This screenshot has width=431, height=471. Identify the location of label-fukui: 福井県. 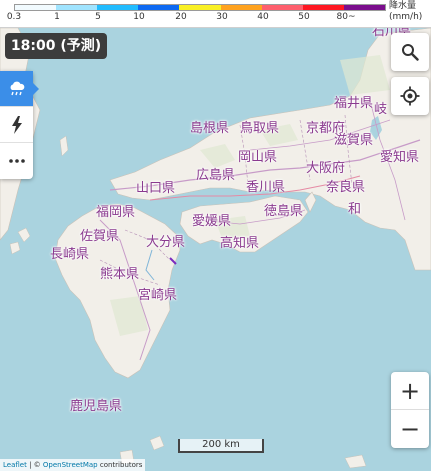
(354, 103).